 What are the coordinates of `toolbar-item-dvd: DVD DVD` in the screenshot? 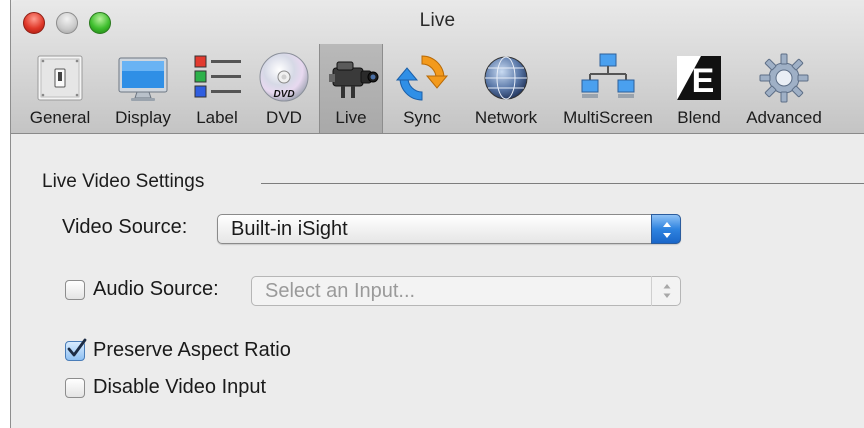 It's located at (284, 88).